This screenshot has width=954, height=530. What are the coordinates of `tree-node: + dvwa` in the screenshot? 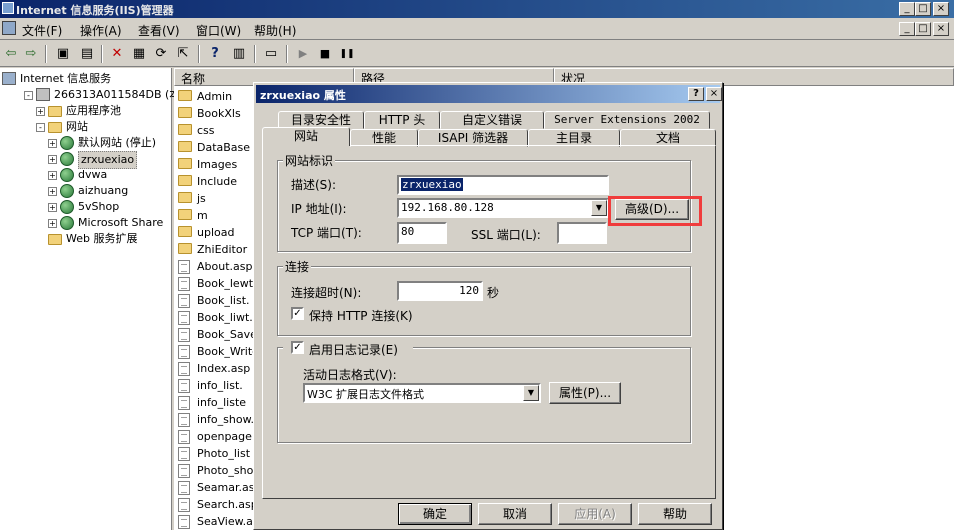 It's located at (86, 175).